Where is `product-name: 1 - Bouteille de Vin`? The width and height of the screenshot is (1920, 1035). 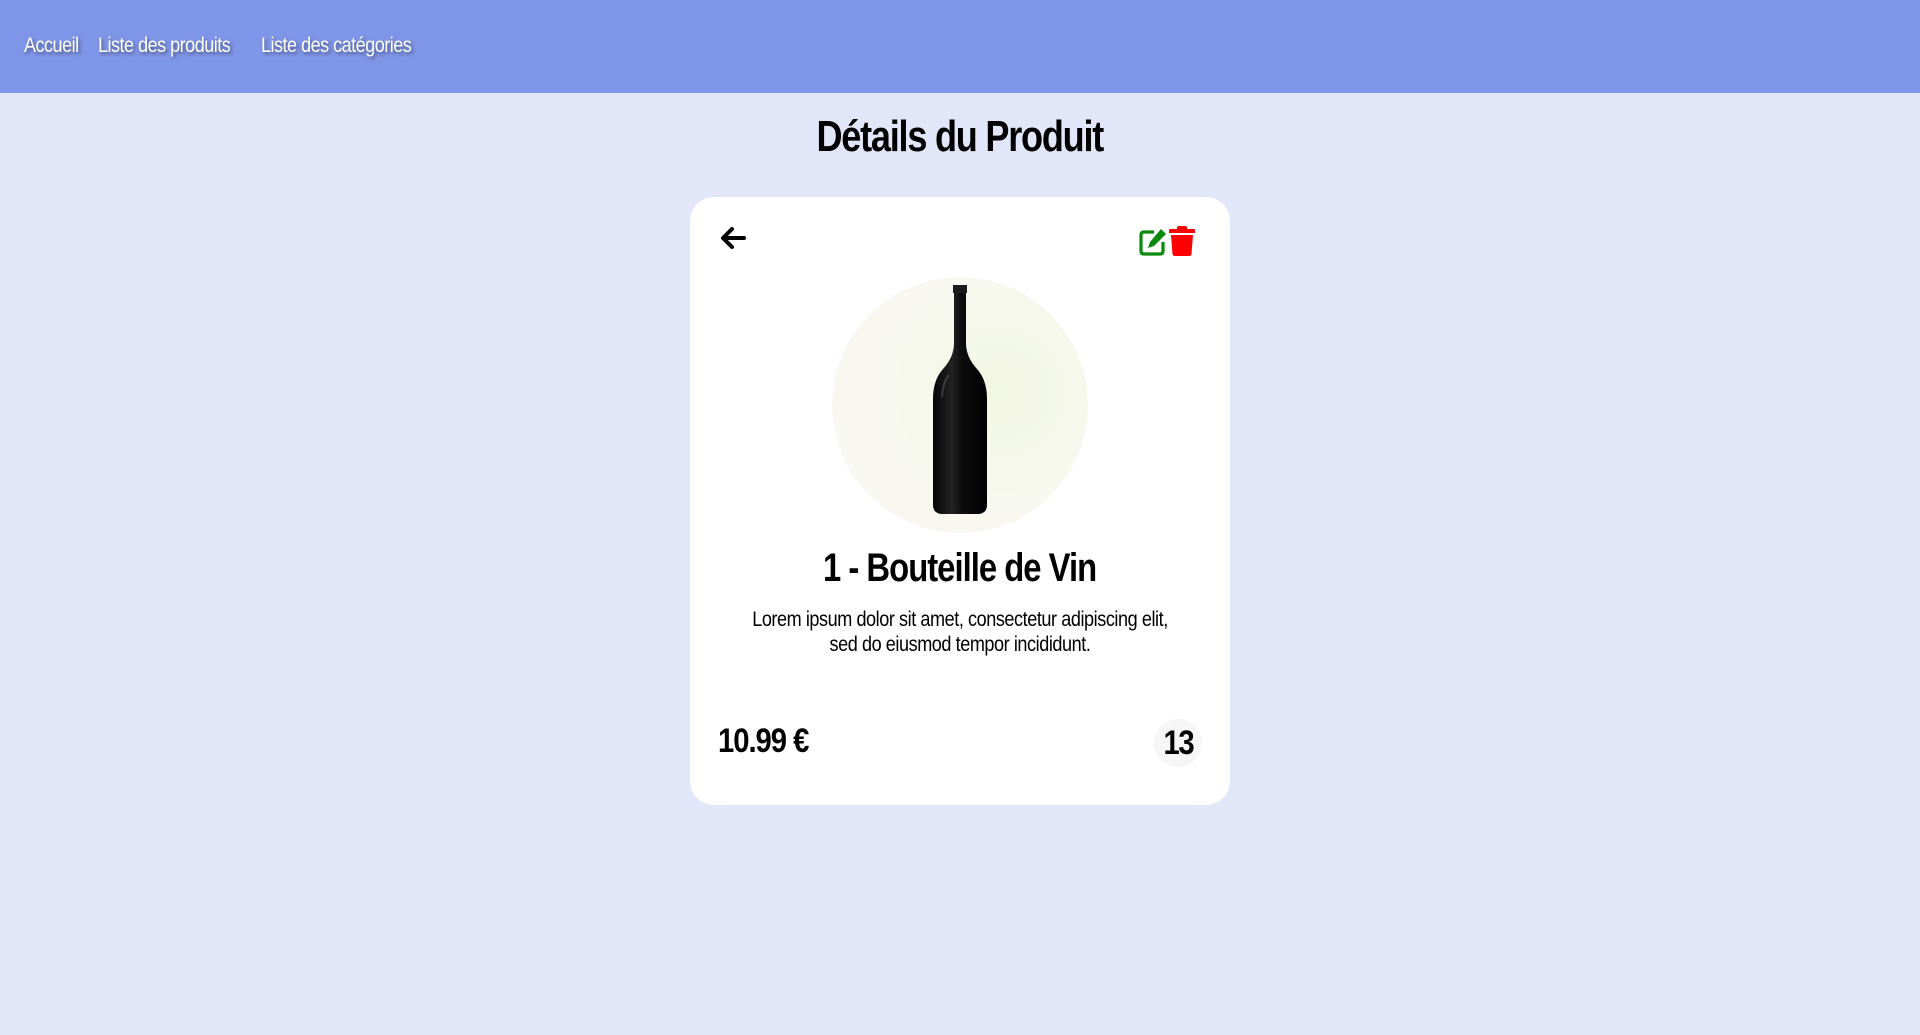
product-name: 1 - Bouteille de Vin is located at coordinates (960, 568).